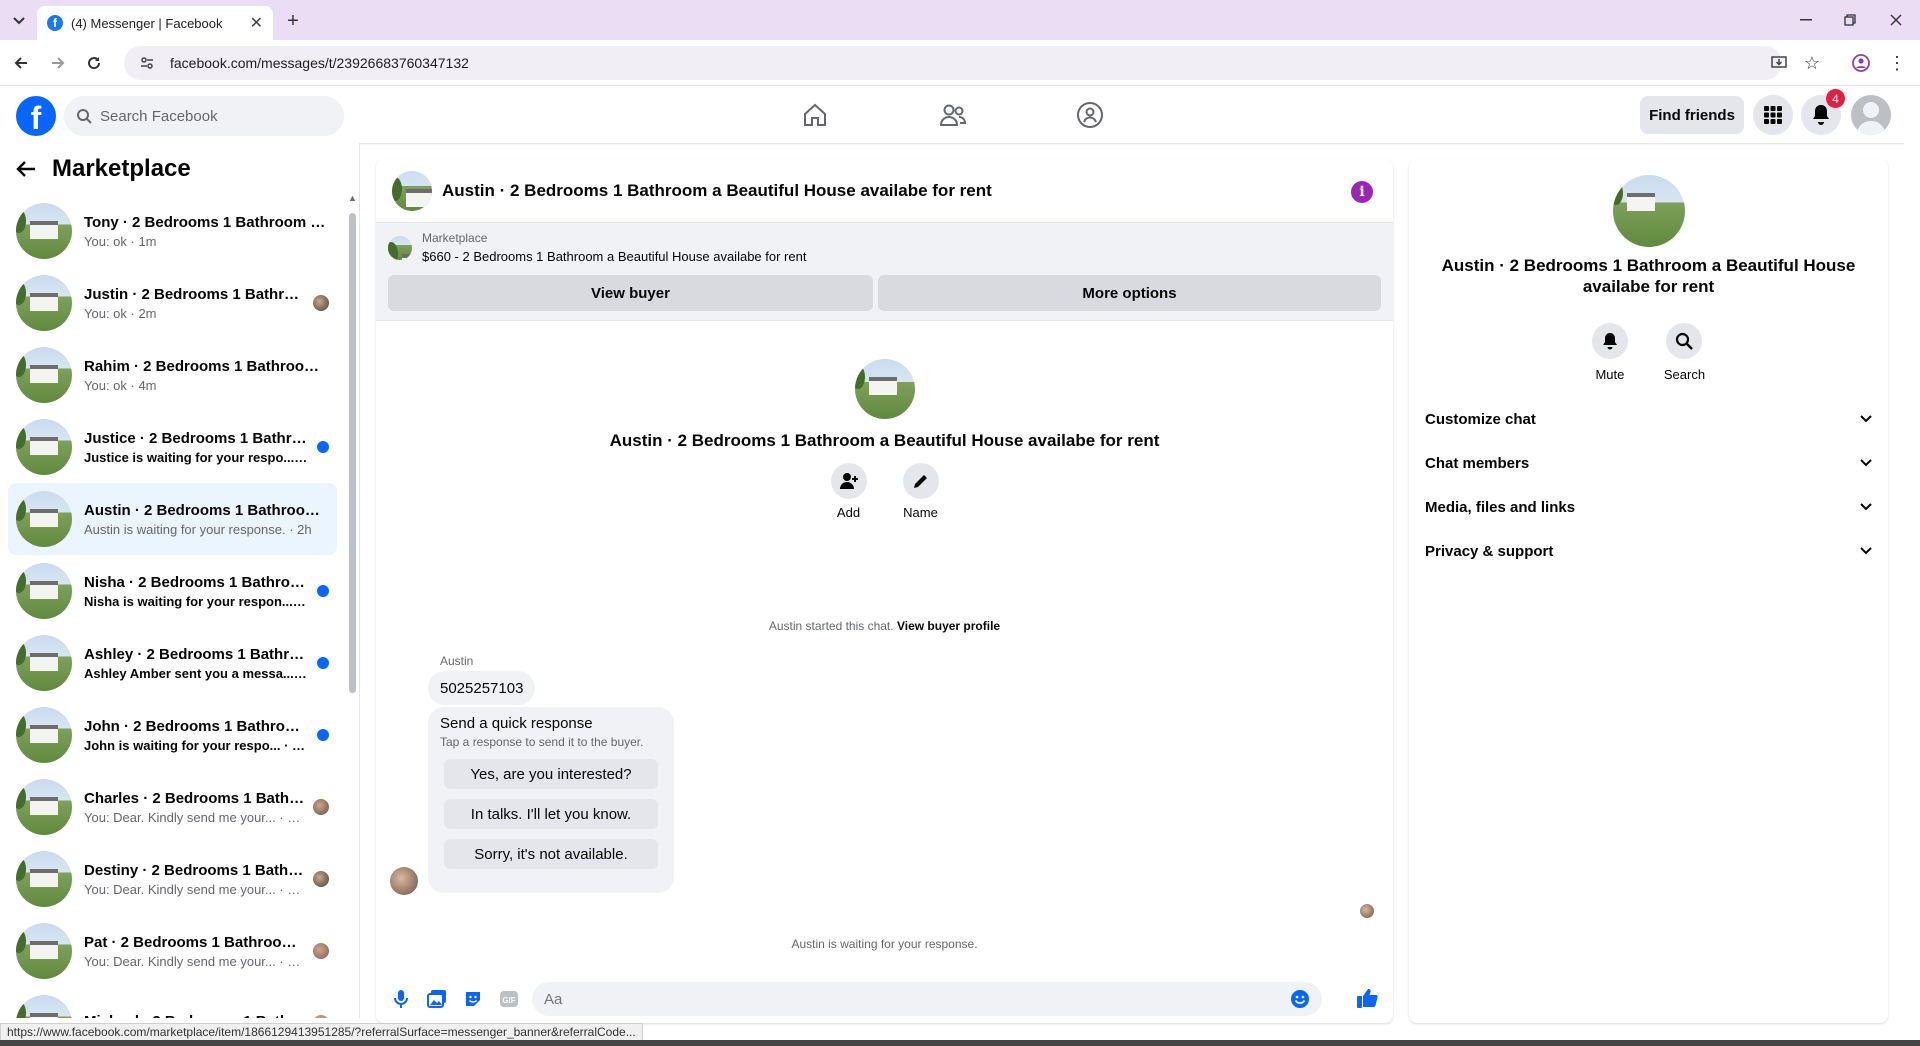  I want to click on quick-response-button: Yes, are you interested?, so click(551, 774).